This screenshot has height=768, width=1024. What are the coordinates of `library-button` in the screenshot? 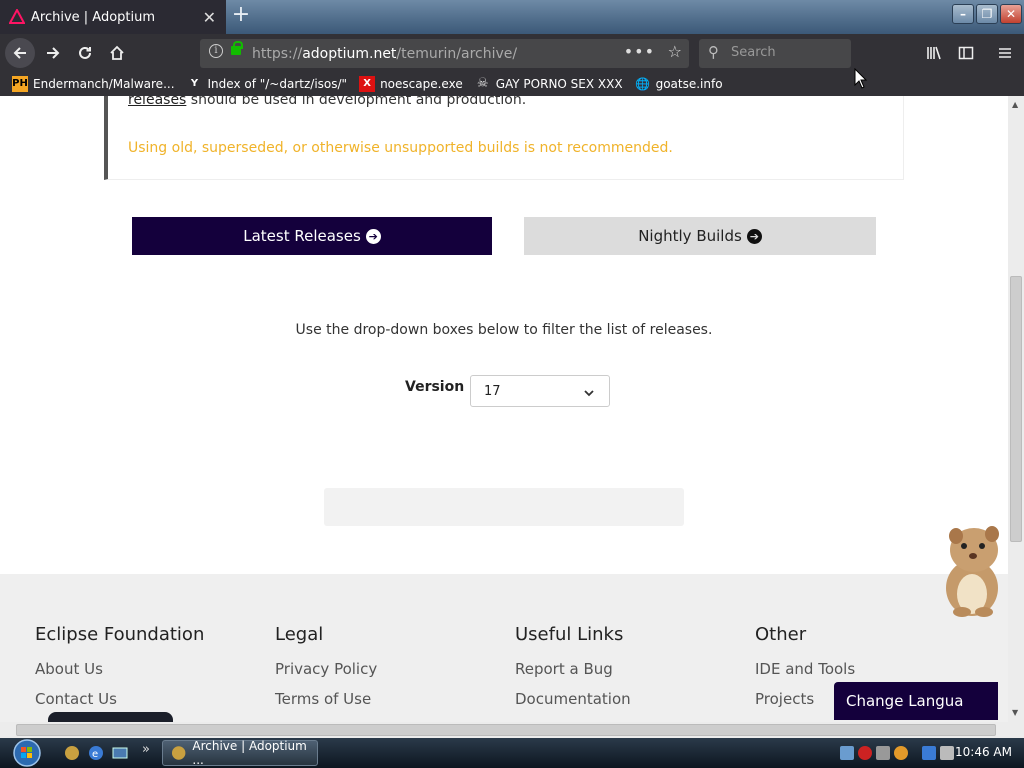 It's located at (934, 53).